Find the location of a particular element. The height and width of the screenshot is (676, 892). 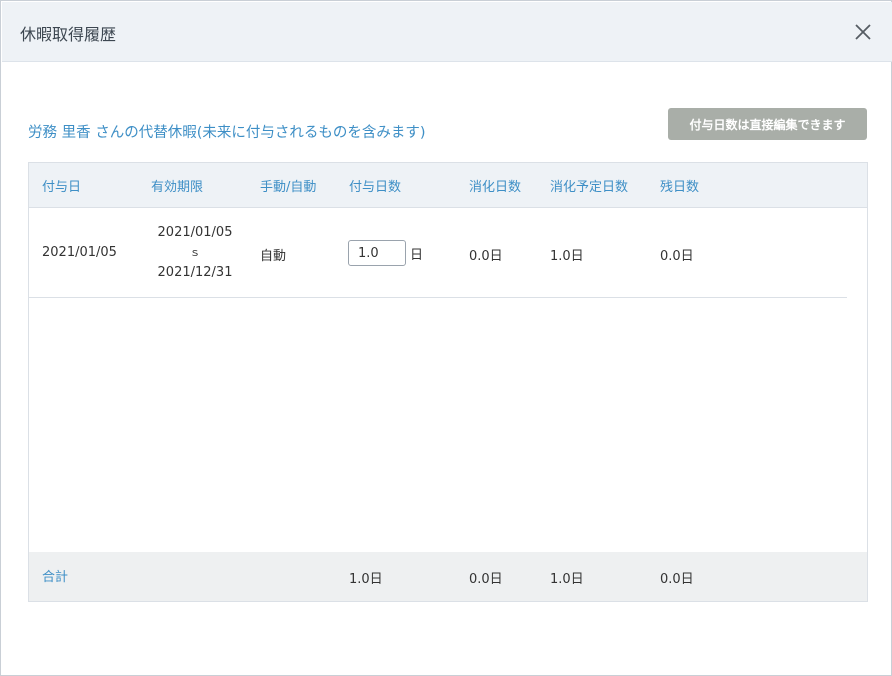

header-remaining-days: 残日数 is located at coordinates (680, 187).